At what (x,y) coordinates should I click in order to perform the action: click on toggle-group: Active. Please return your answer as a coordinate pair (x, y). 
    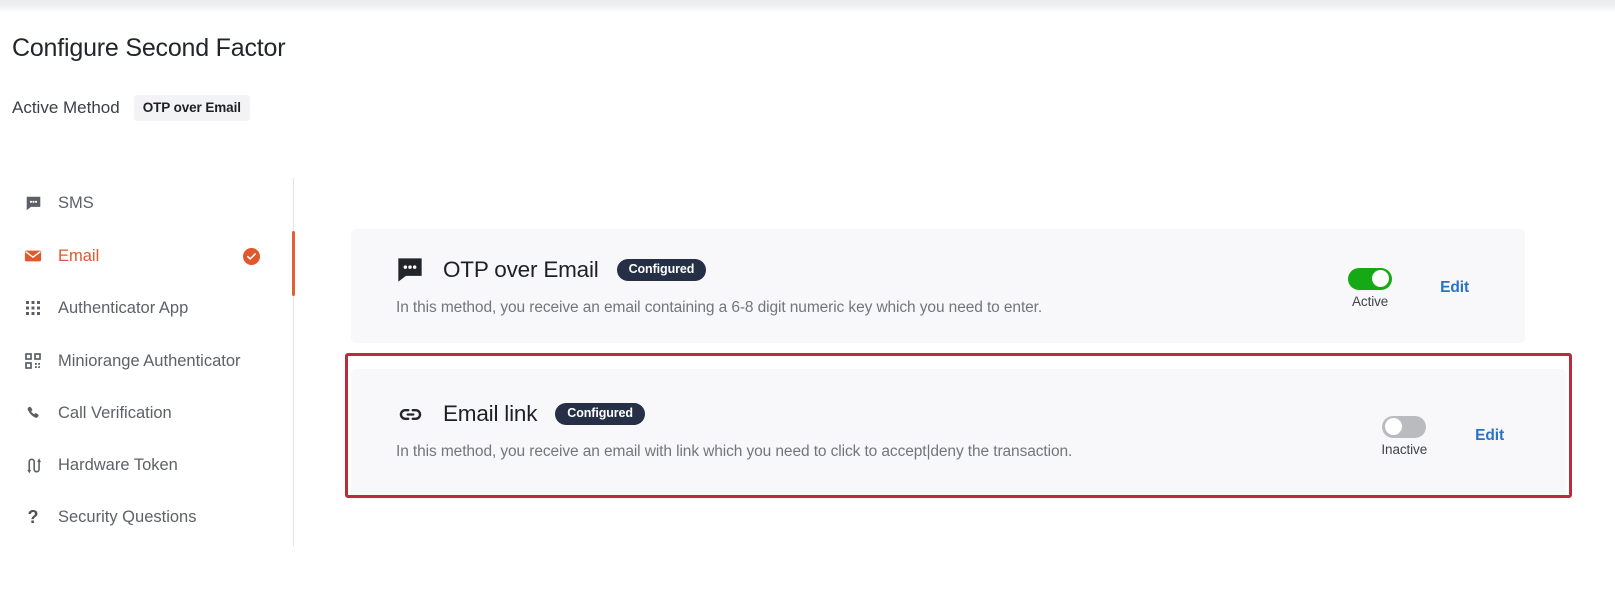
    Looking at the image, I should click on (1370, 288).